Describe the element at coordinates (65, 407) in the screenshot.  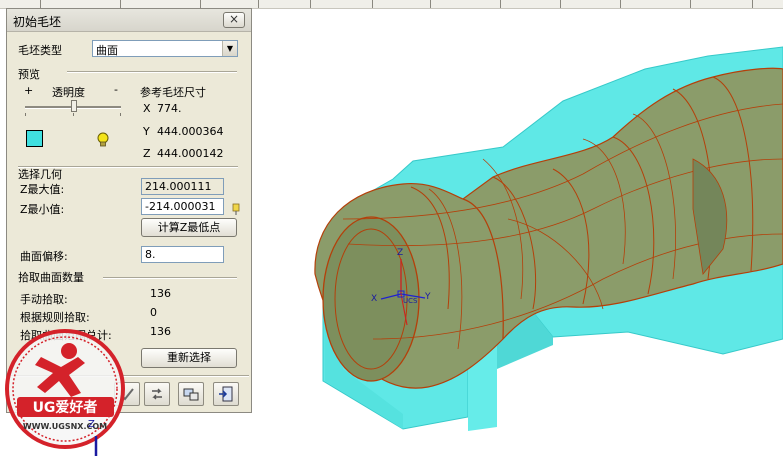
I see `watermark-brand: UG爱好者` at that location.